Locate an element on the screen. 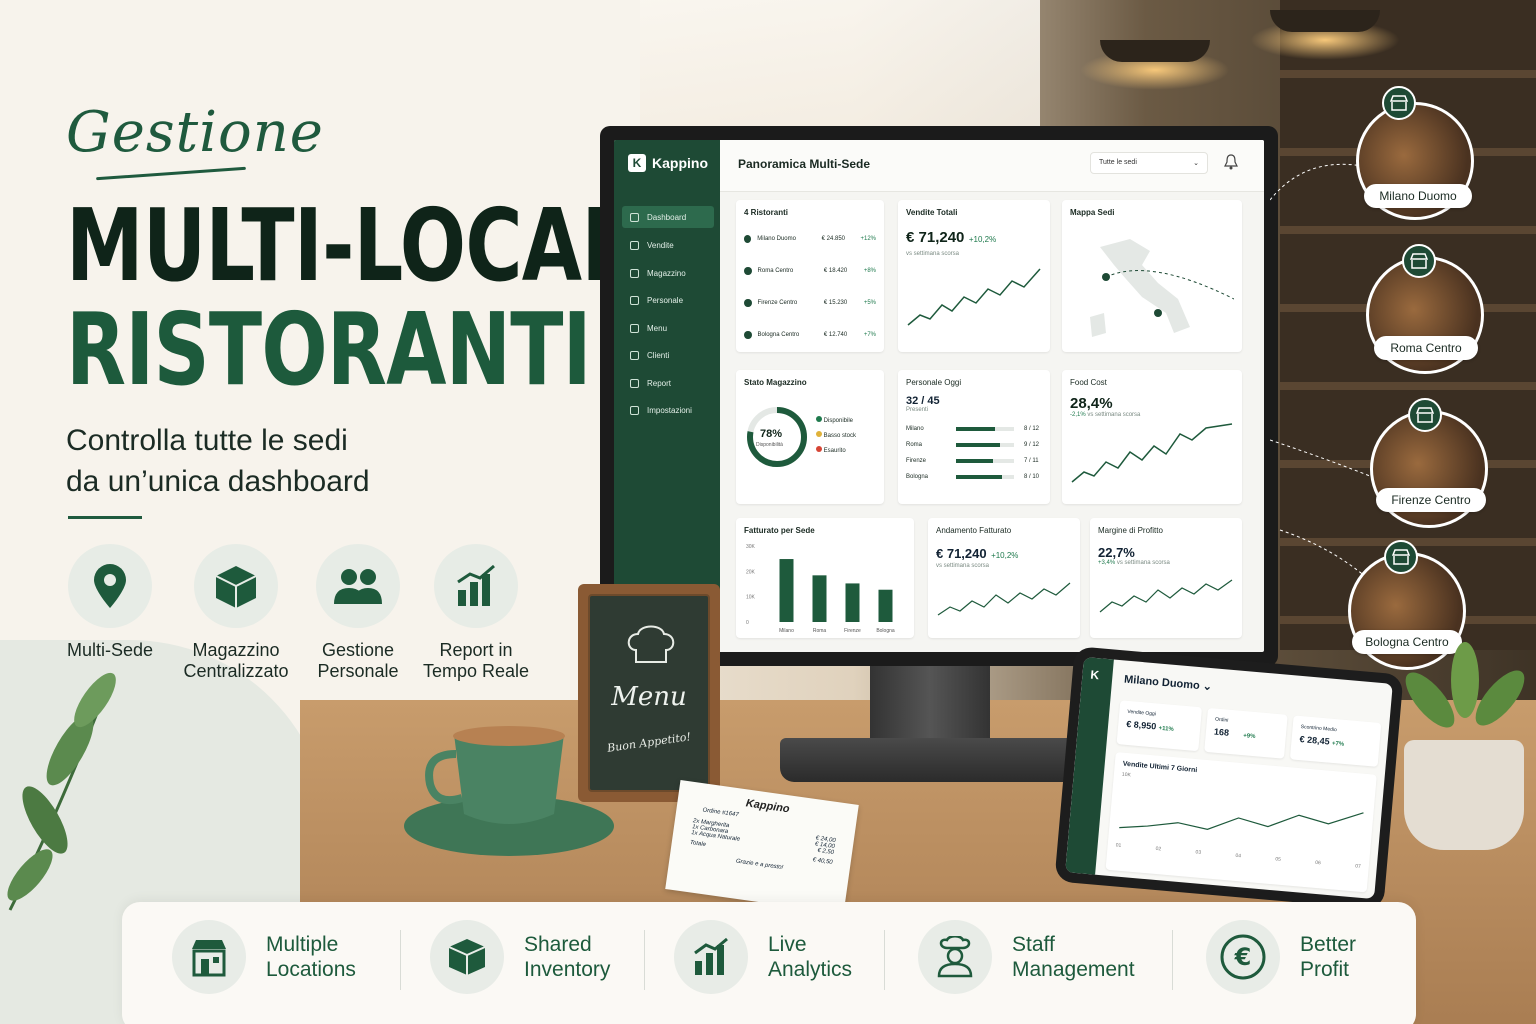 The image size is (1536, 1024). list-item: Bologna Centro € 12.740 +7% is located at coordinates (810, 335).